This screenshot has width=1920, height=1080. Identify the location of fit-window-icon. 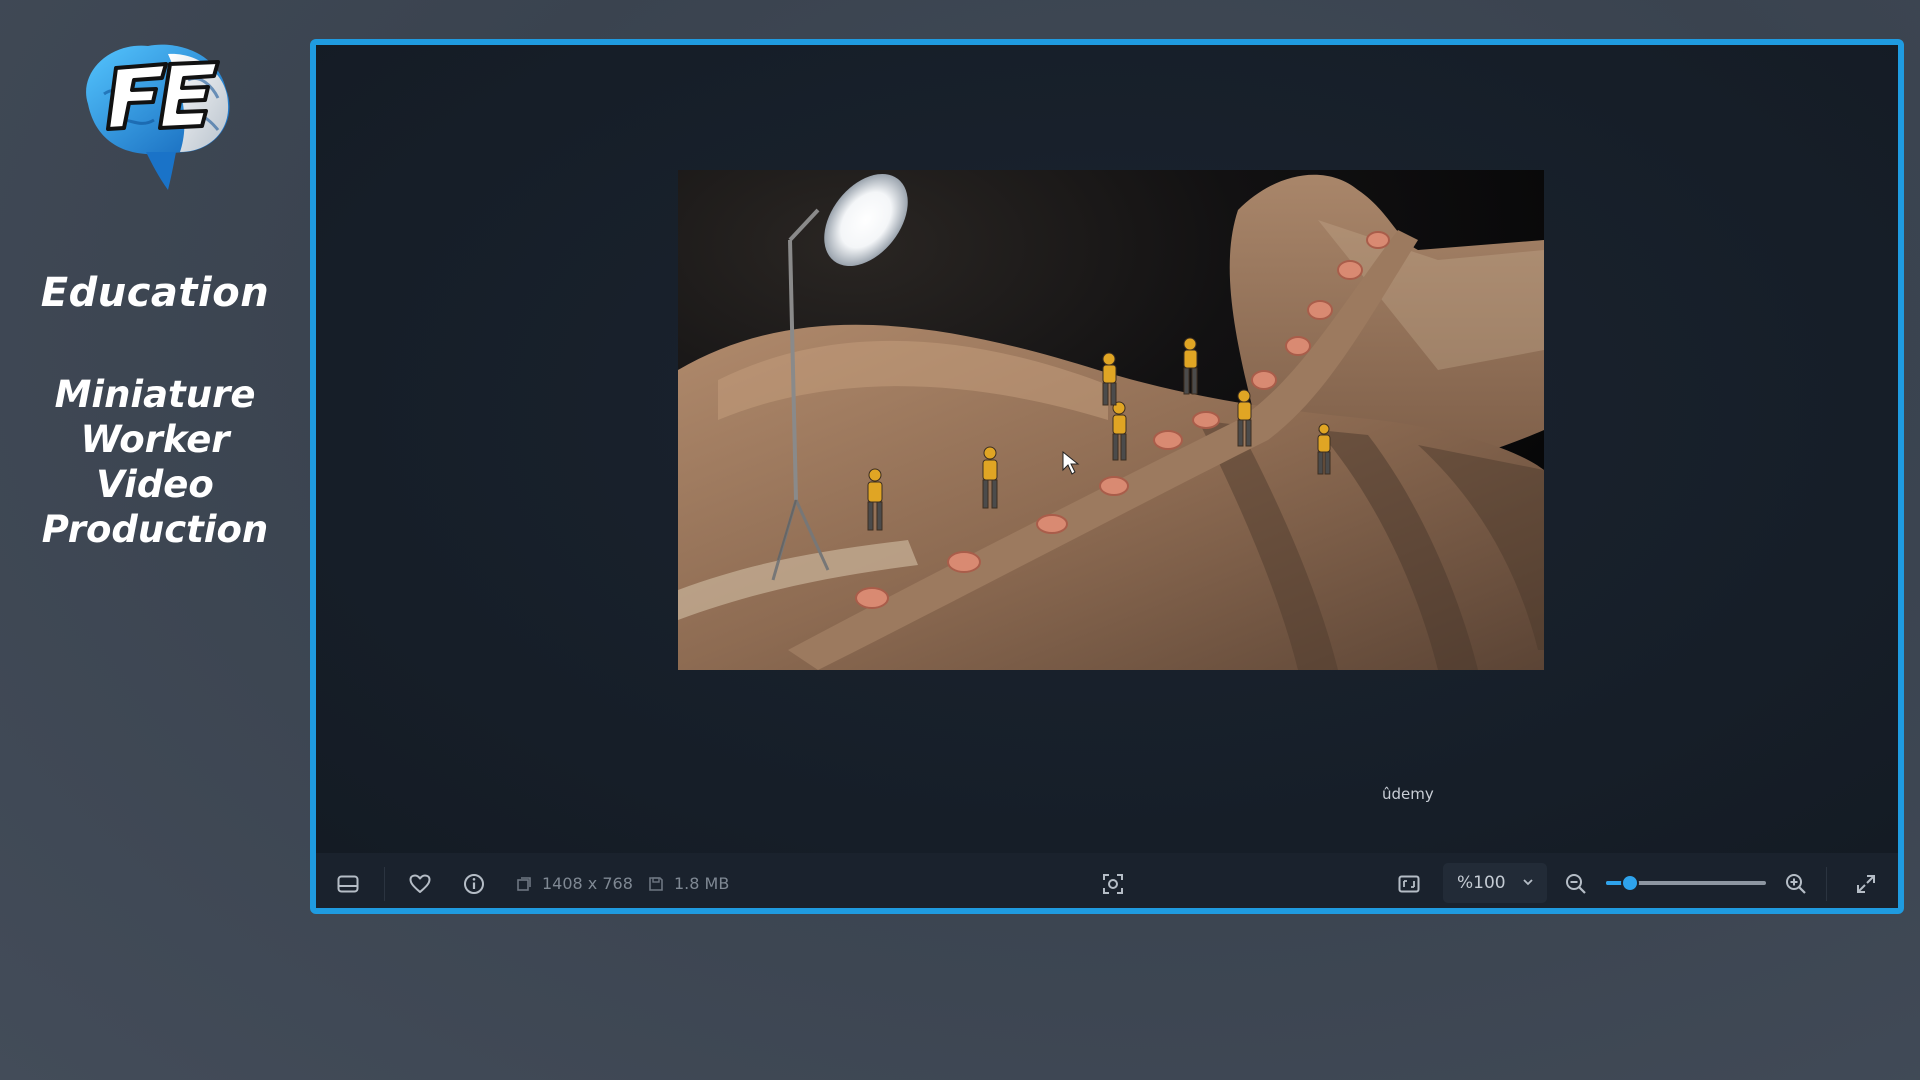
(1409, 883).